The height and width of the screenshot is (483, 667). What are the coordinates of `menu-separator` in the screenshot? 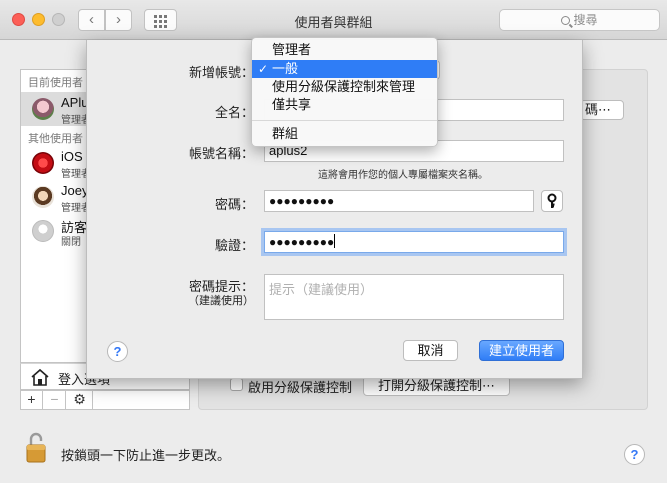 It's located at (344, 120).